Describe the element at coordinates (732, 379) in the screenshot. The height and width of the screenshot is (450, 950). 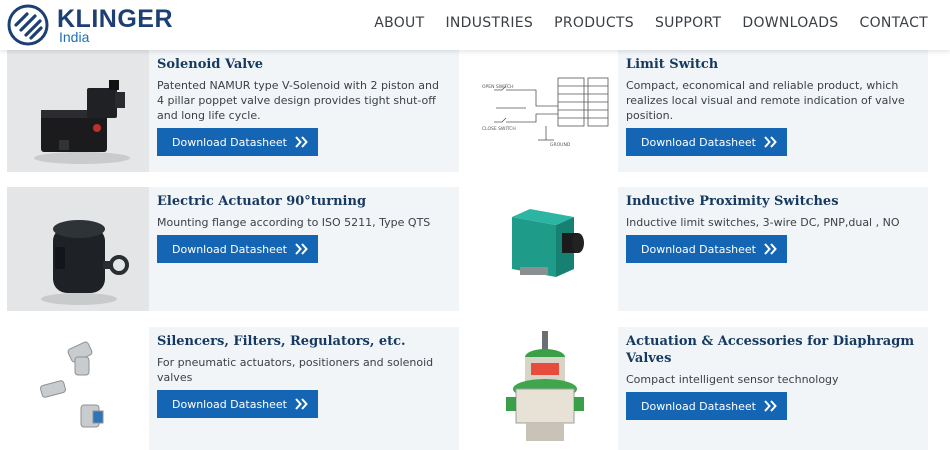
I see `card-description: Compact intelligent sensor technology` at that location.